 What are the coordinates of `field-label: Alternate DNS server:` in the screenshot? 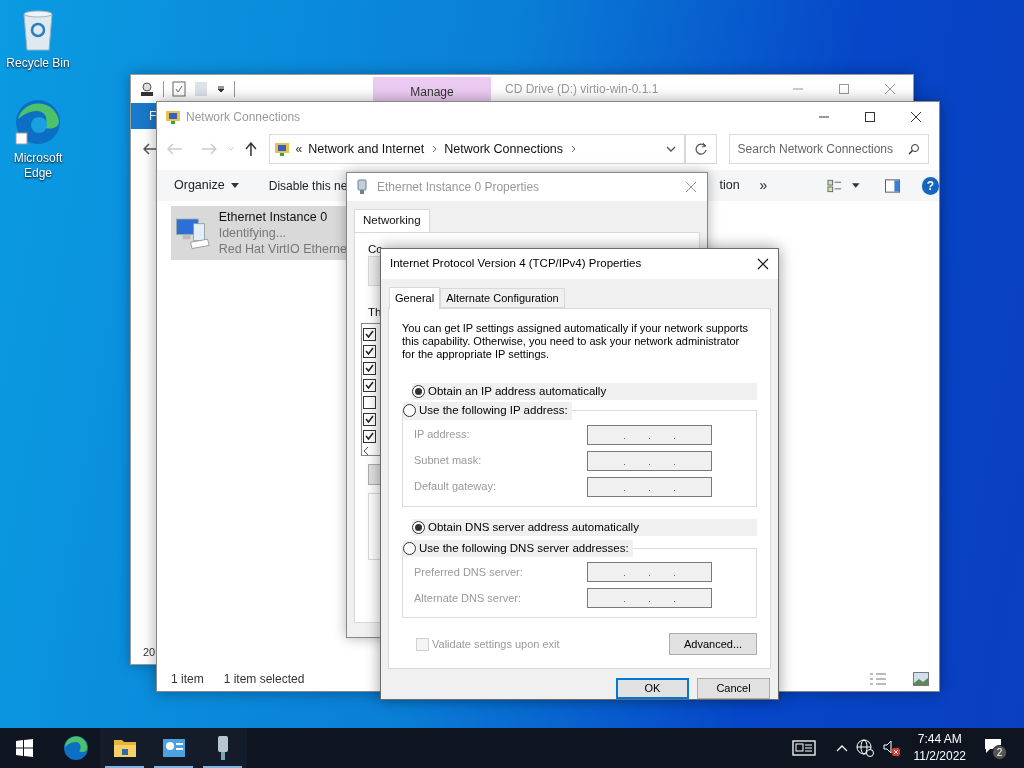 It's located at (467, 598).